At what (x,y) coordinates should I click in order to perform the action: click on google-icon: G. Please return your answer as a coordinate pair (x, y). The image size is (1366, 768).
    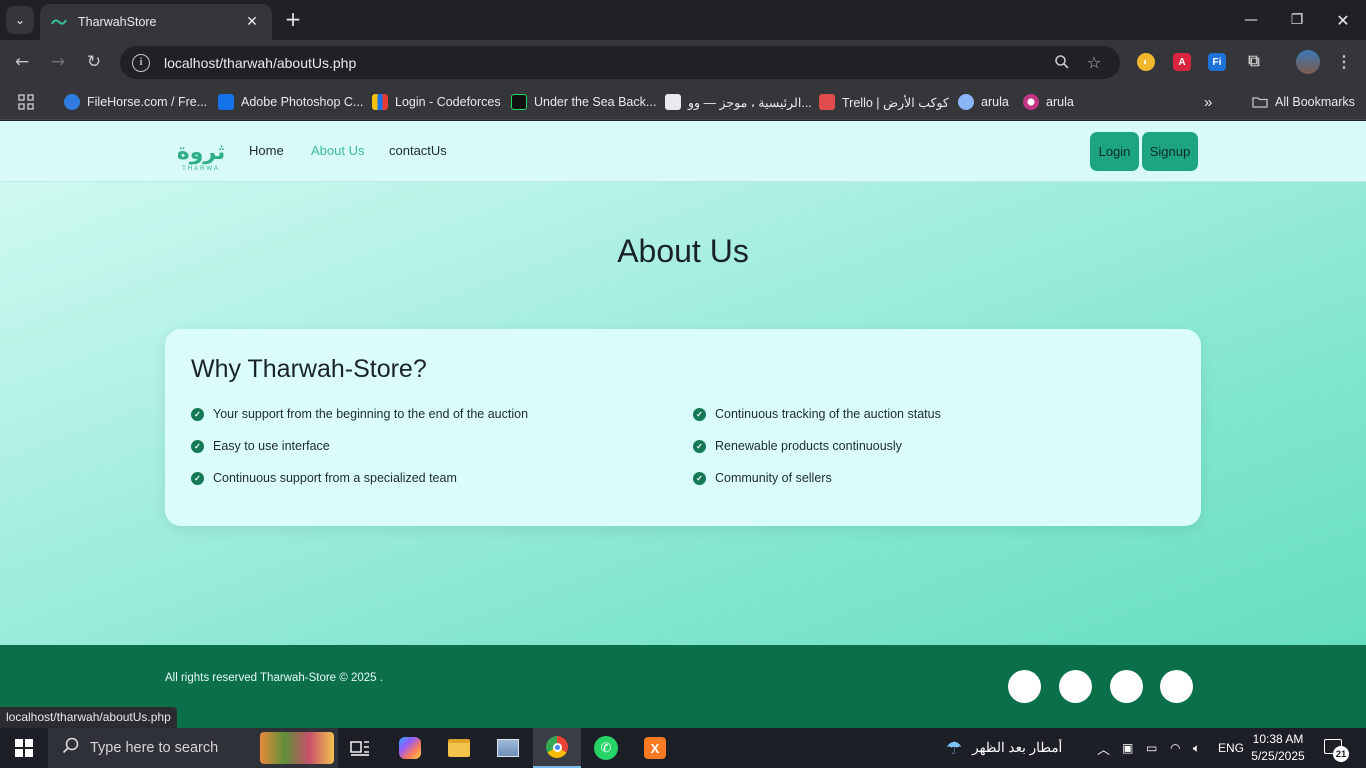
    Looking at the image, I should click on (1176, 686).